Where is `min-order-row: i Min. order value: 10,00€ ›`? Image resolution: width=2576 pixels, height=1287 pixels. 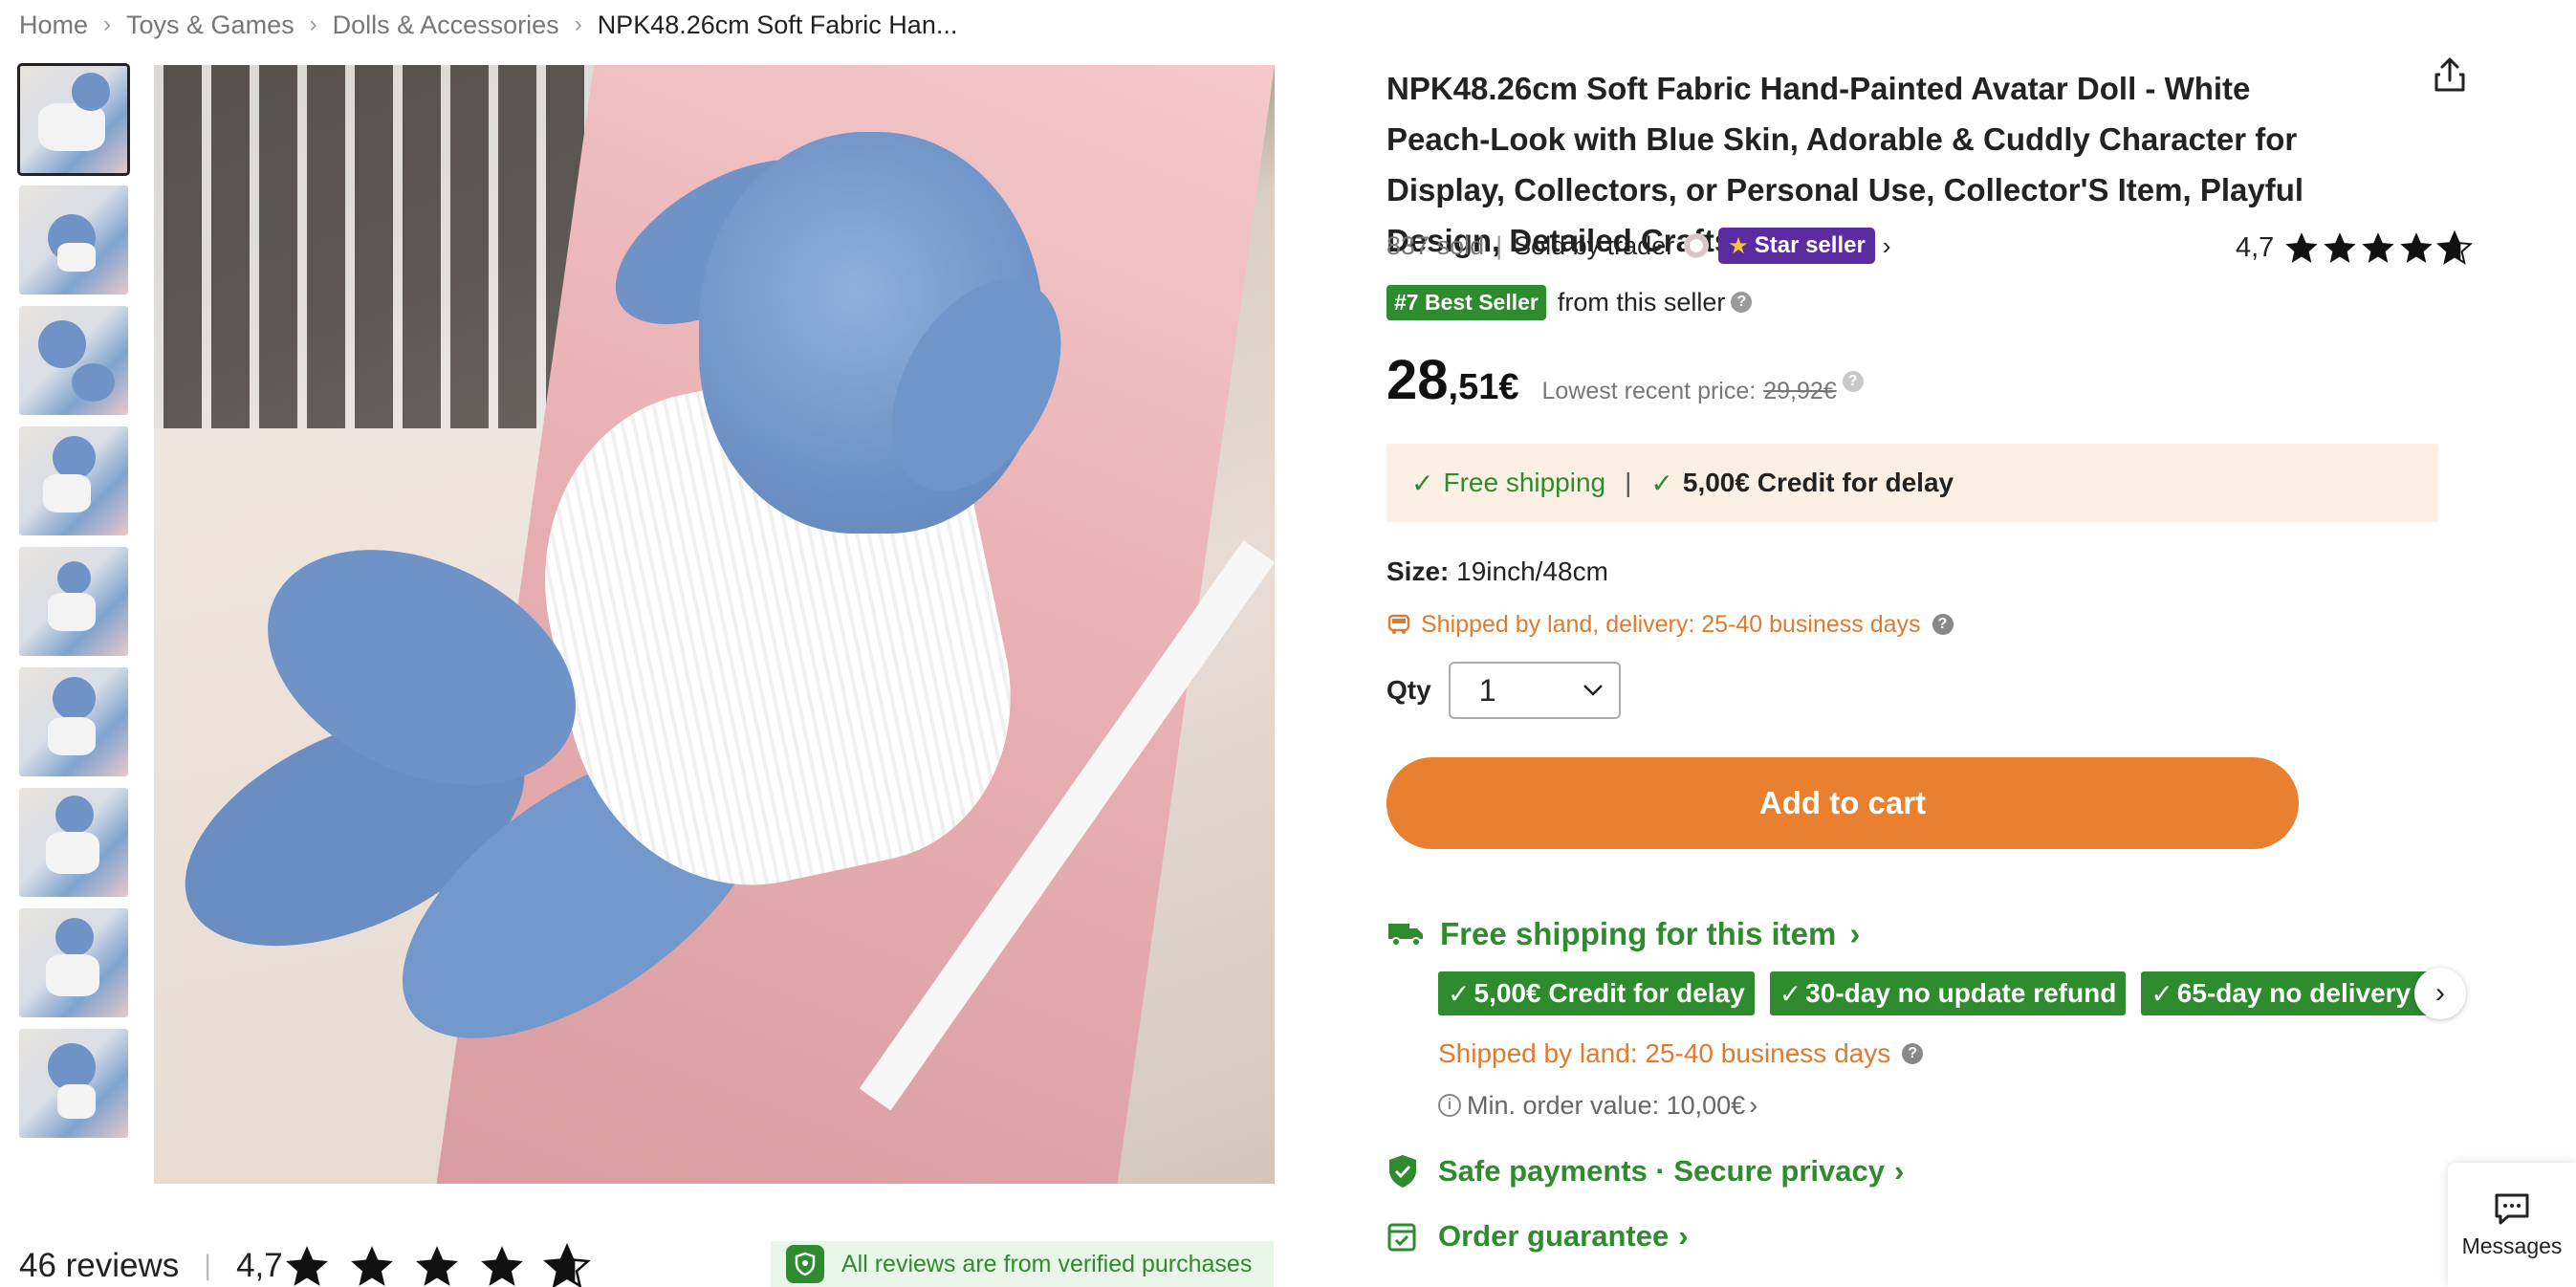
min-order-row: i Min. order value: 10,00€ › is located at coordinates (1597, 1105).